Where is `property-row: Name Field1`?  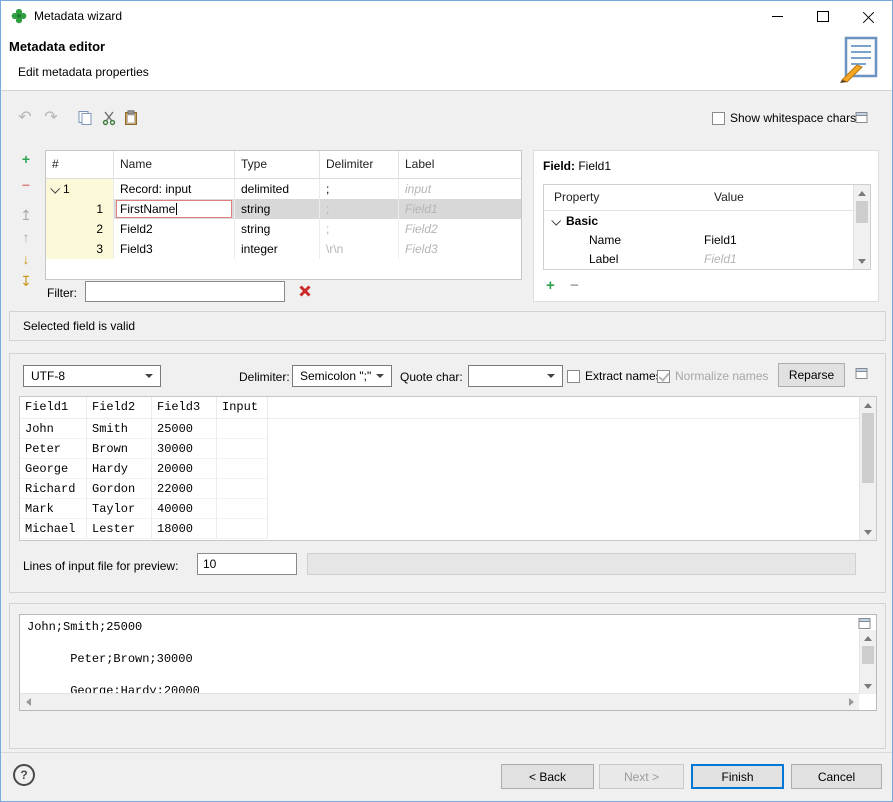 property-row: Name Field1 is located at coordinates (707, 240).